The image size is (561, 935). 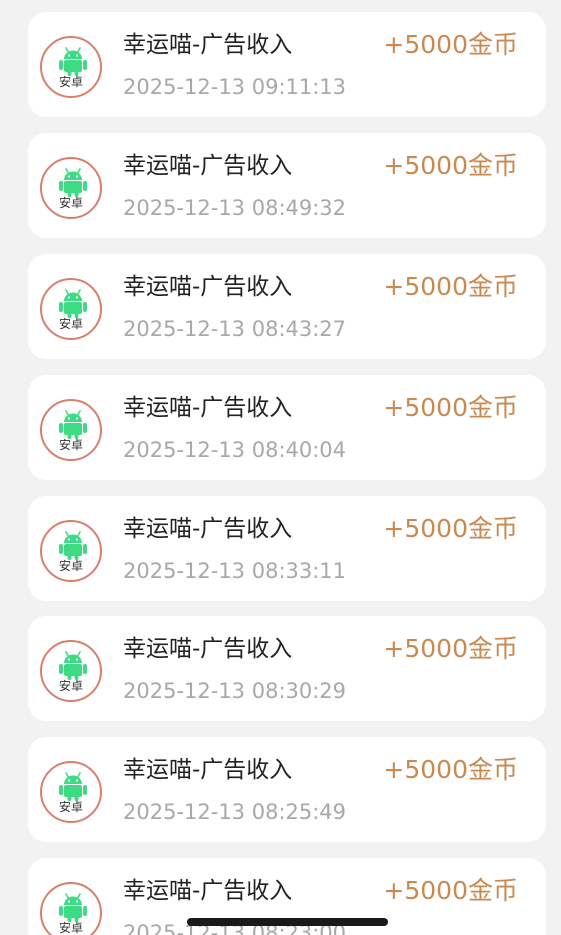 I want to click on home-indicator, so click(x=287, y=922).